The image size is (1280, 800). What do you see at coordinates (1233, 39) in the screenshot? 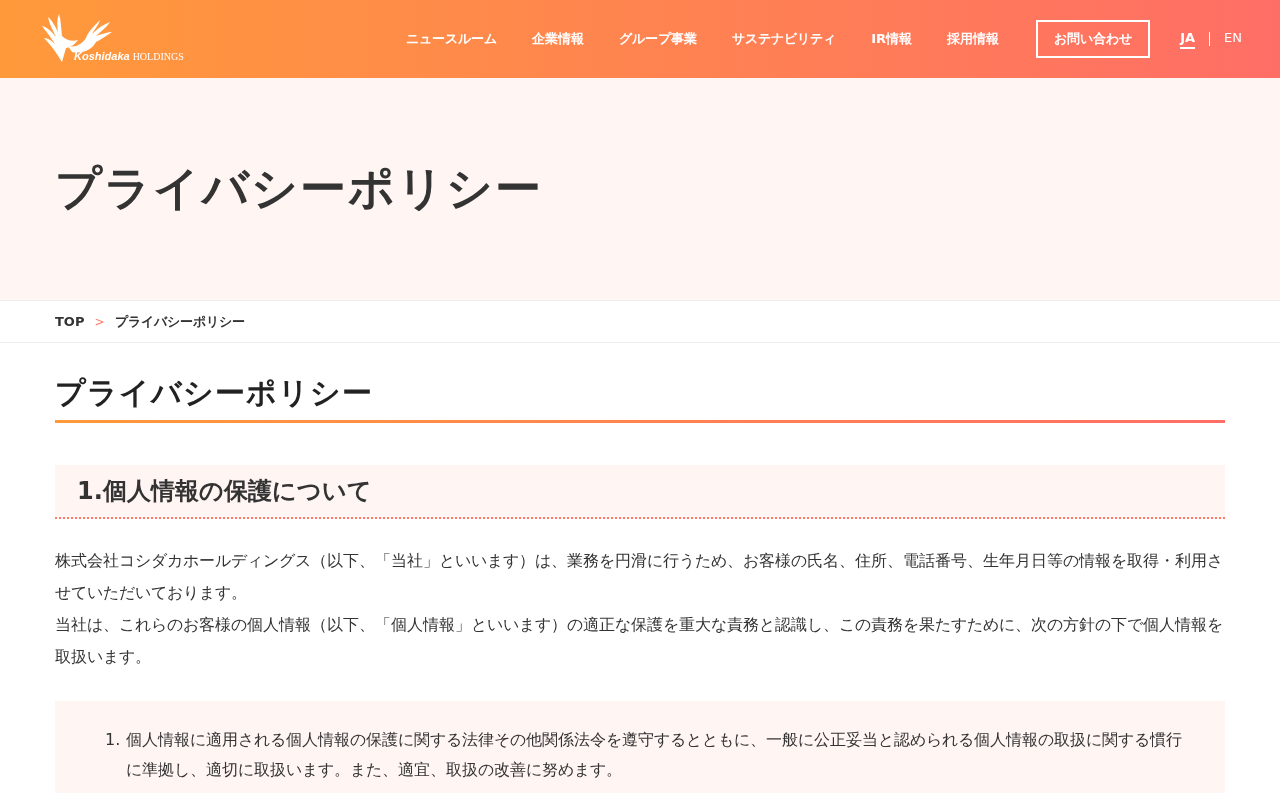
I see `language-link: EN` at bounding box center [1233, 39].